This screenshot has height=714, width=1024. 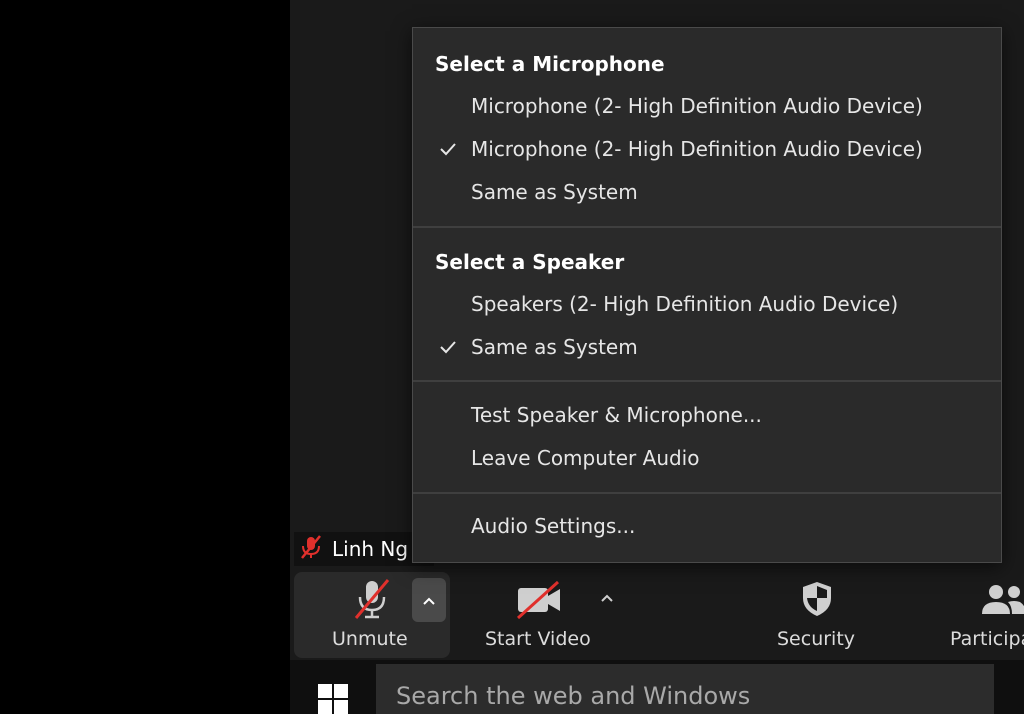 What do you see at coordinates (657, 614) in the screenshot?
I see `meeting-toolbar: Unmute Start Video Security Participa` at bounding box center [657, 614].